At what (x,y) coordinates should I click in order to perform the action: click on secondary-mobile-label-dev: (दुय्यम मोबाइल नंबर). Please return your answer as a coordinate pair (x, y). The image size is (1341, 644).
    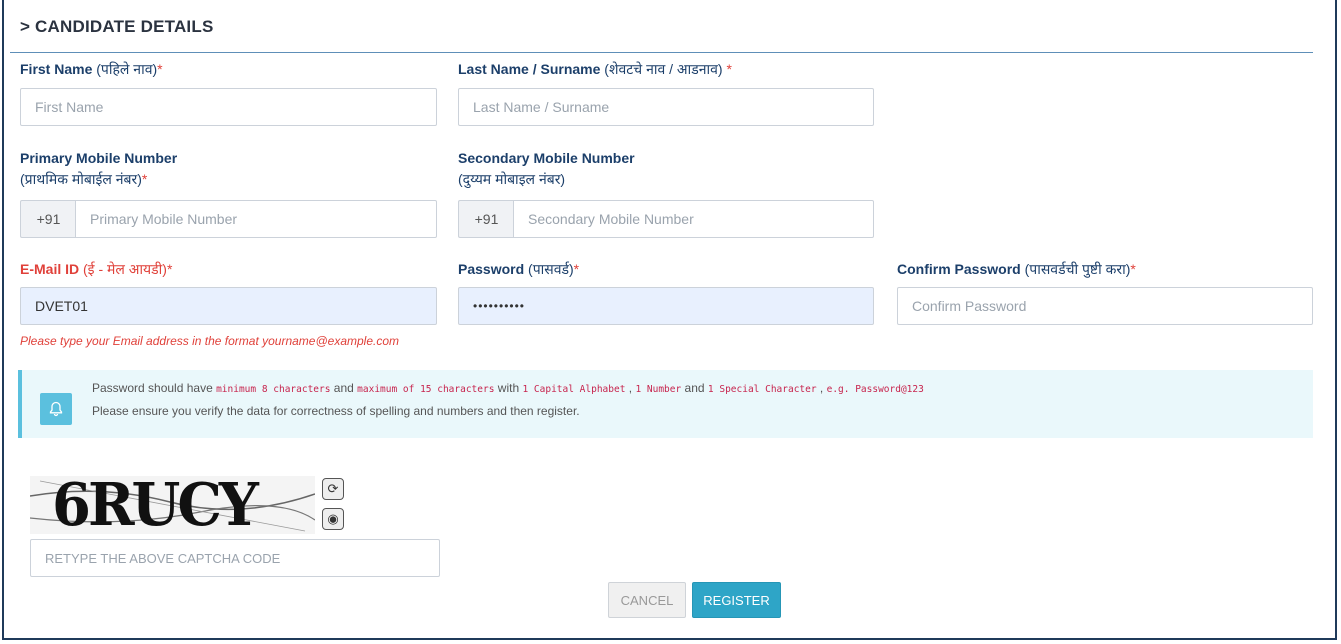
    Looking at the image, I should click on (512, 179).